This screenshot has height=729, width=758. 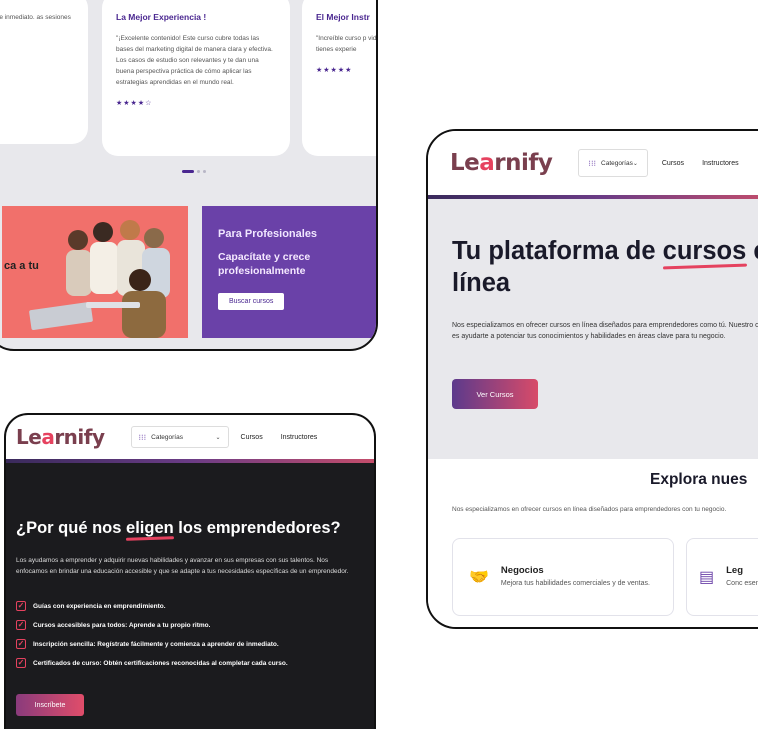 What do you see at coordinates (707, 577) in the screenshot?
I see `document-icon: ▤` at bounding box center [707, 577].